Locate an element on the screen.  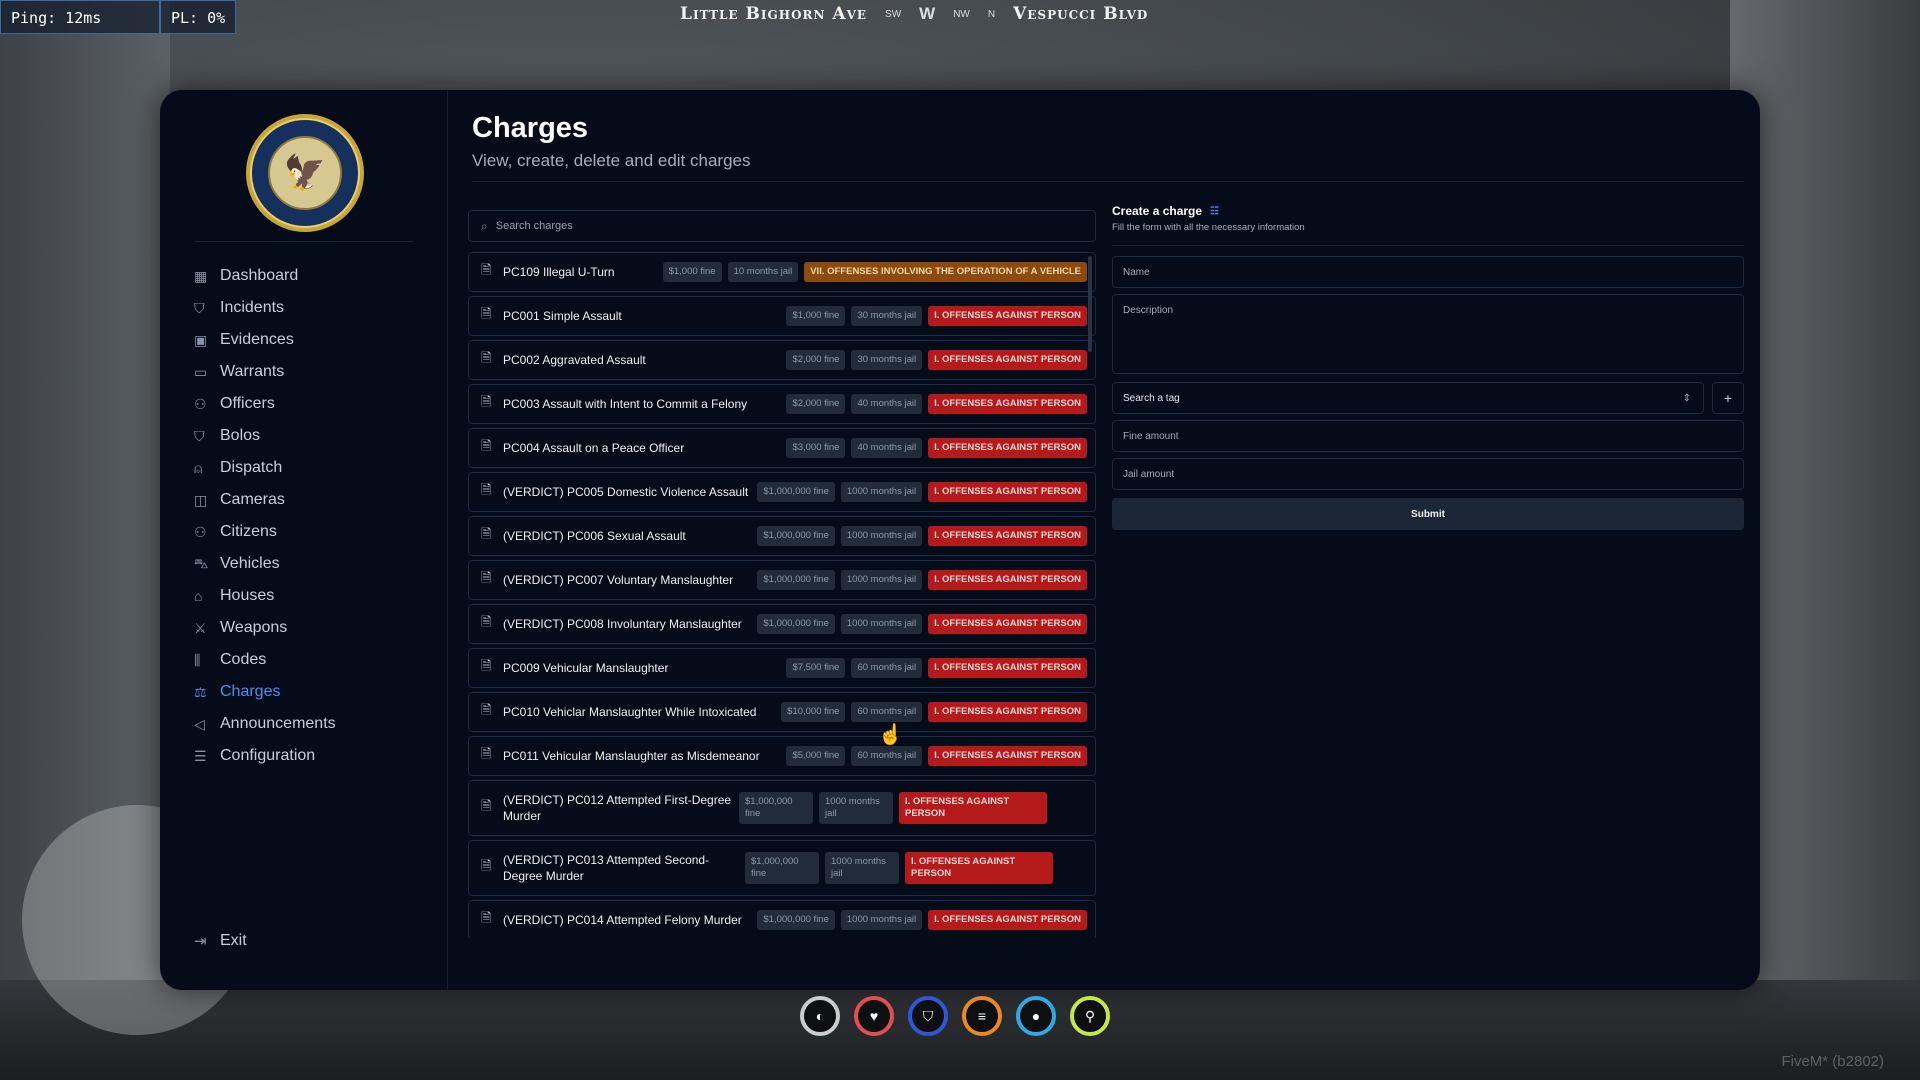
page-title: Charges is located at coordinates (530, 128).